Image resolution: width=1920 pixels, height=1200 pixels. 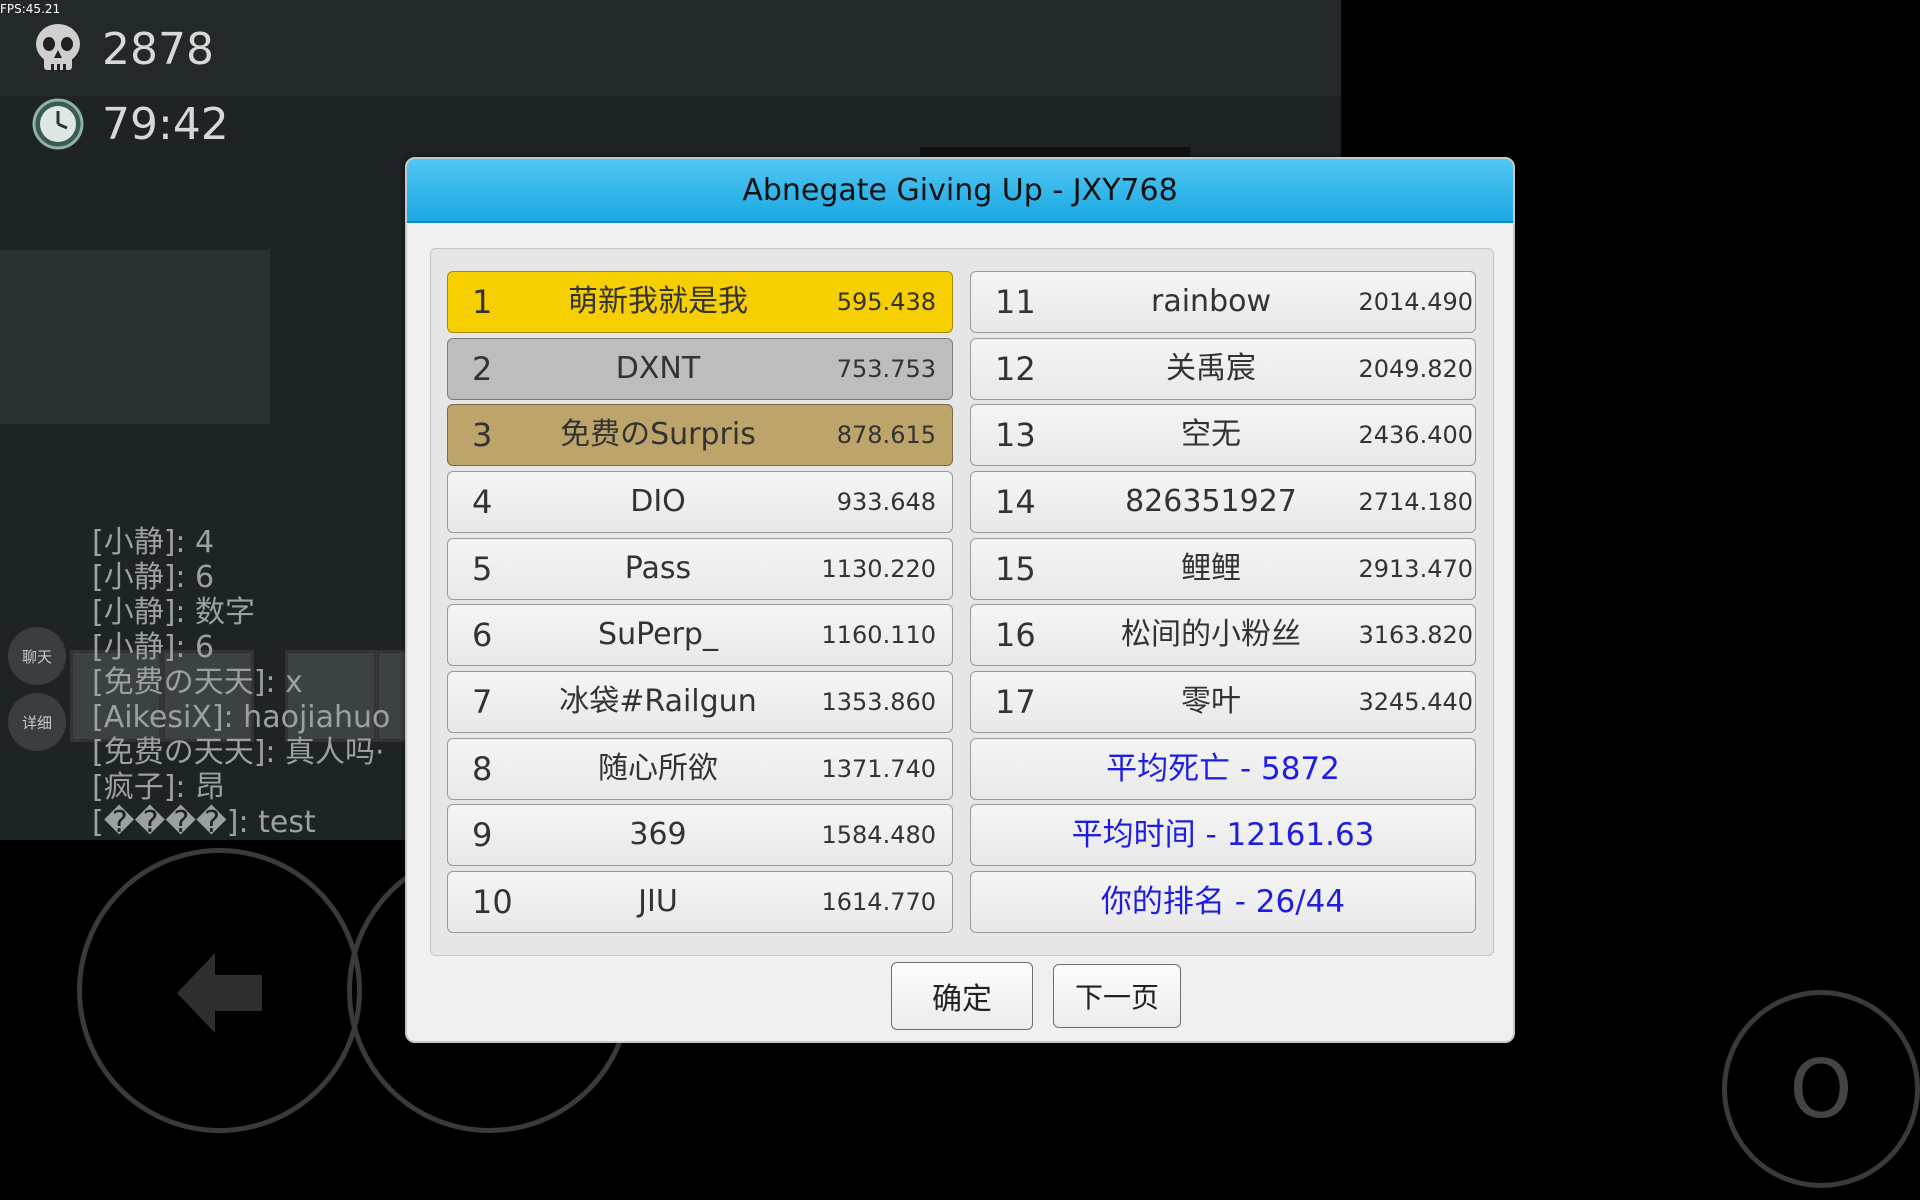 What do you see at coordinates (241, 717) in the screenshot?
I see `chat-line: [AikesiX]: haojiahuo` at bounding box center [241, 717].